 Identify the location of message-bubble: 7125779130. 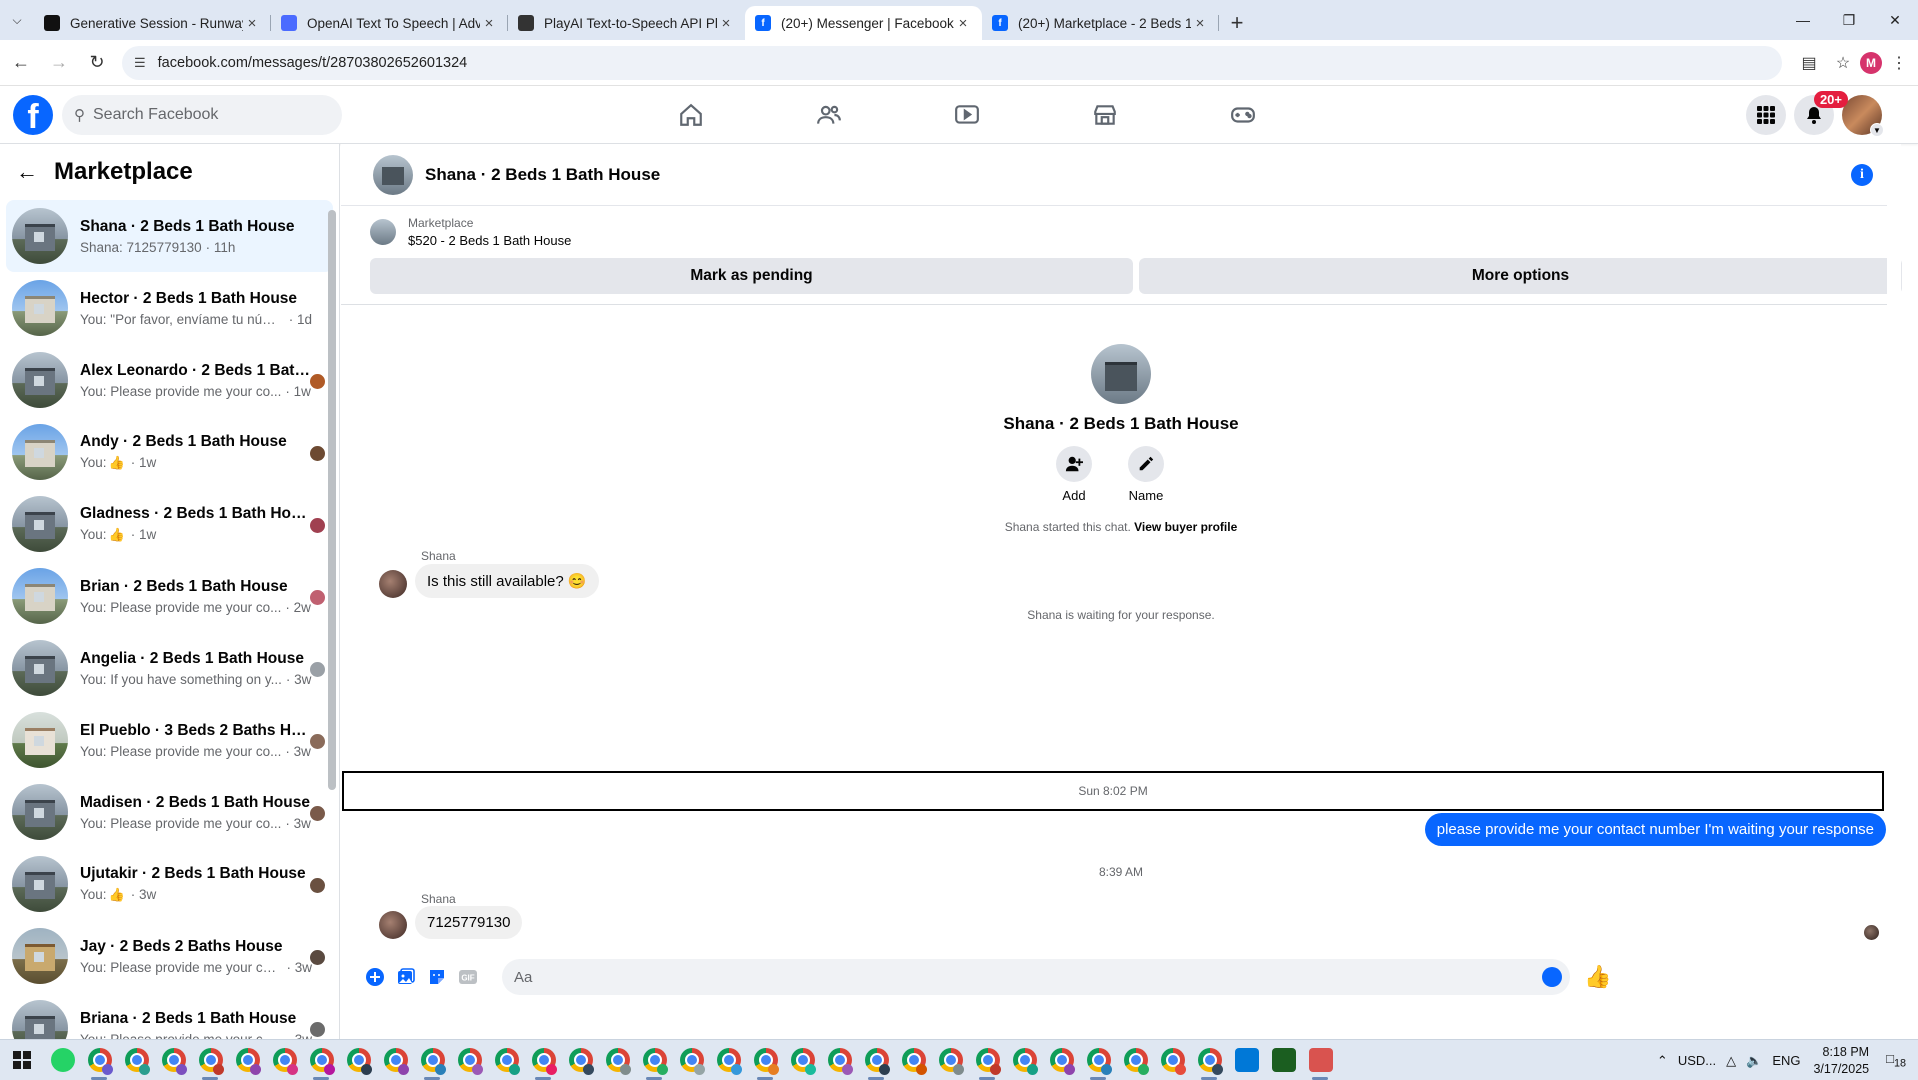
(469, 922).